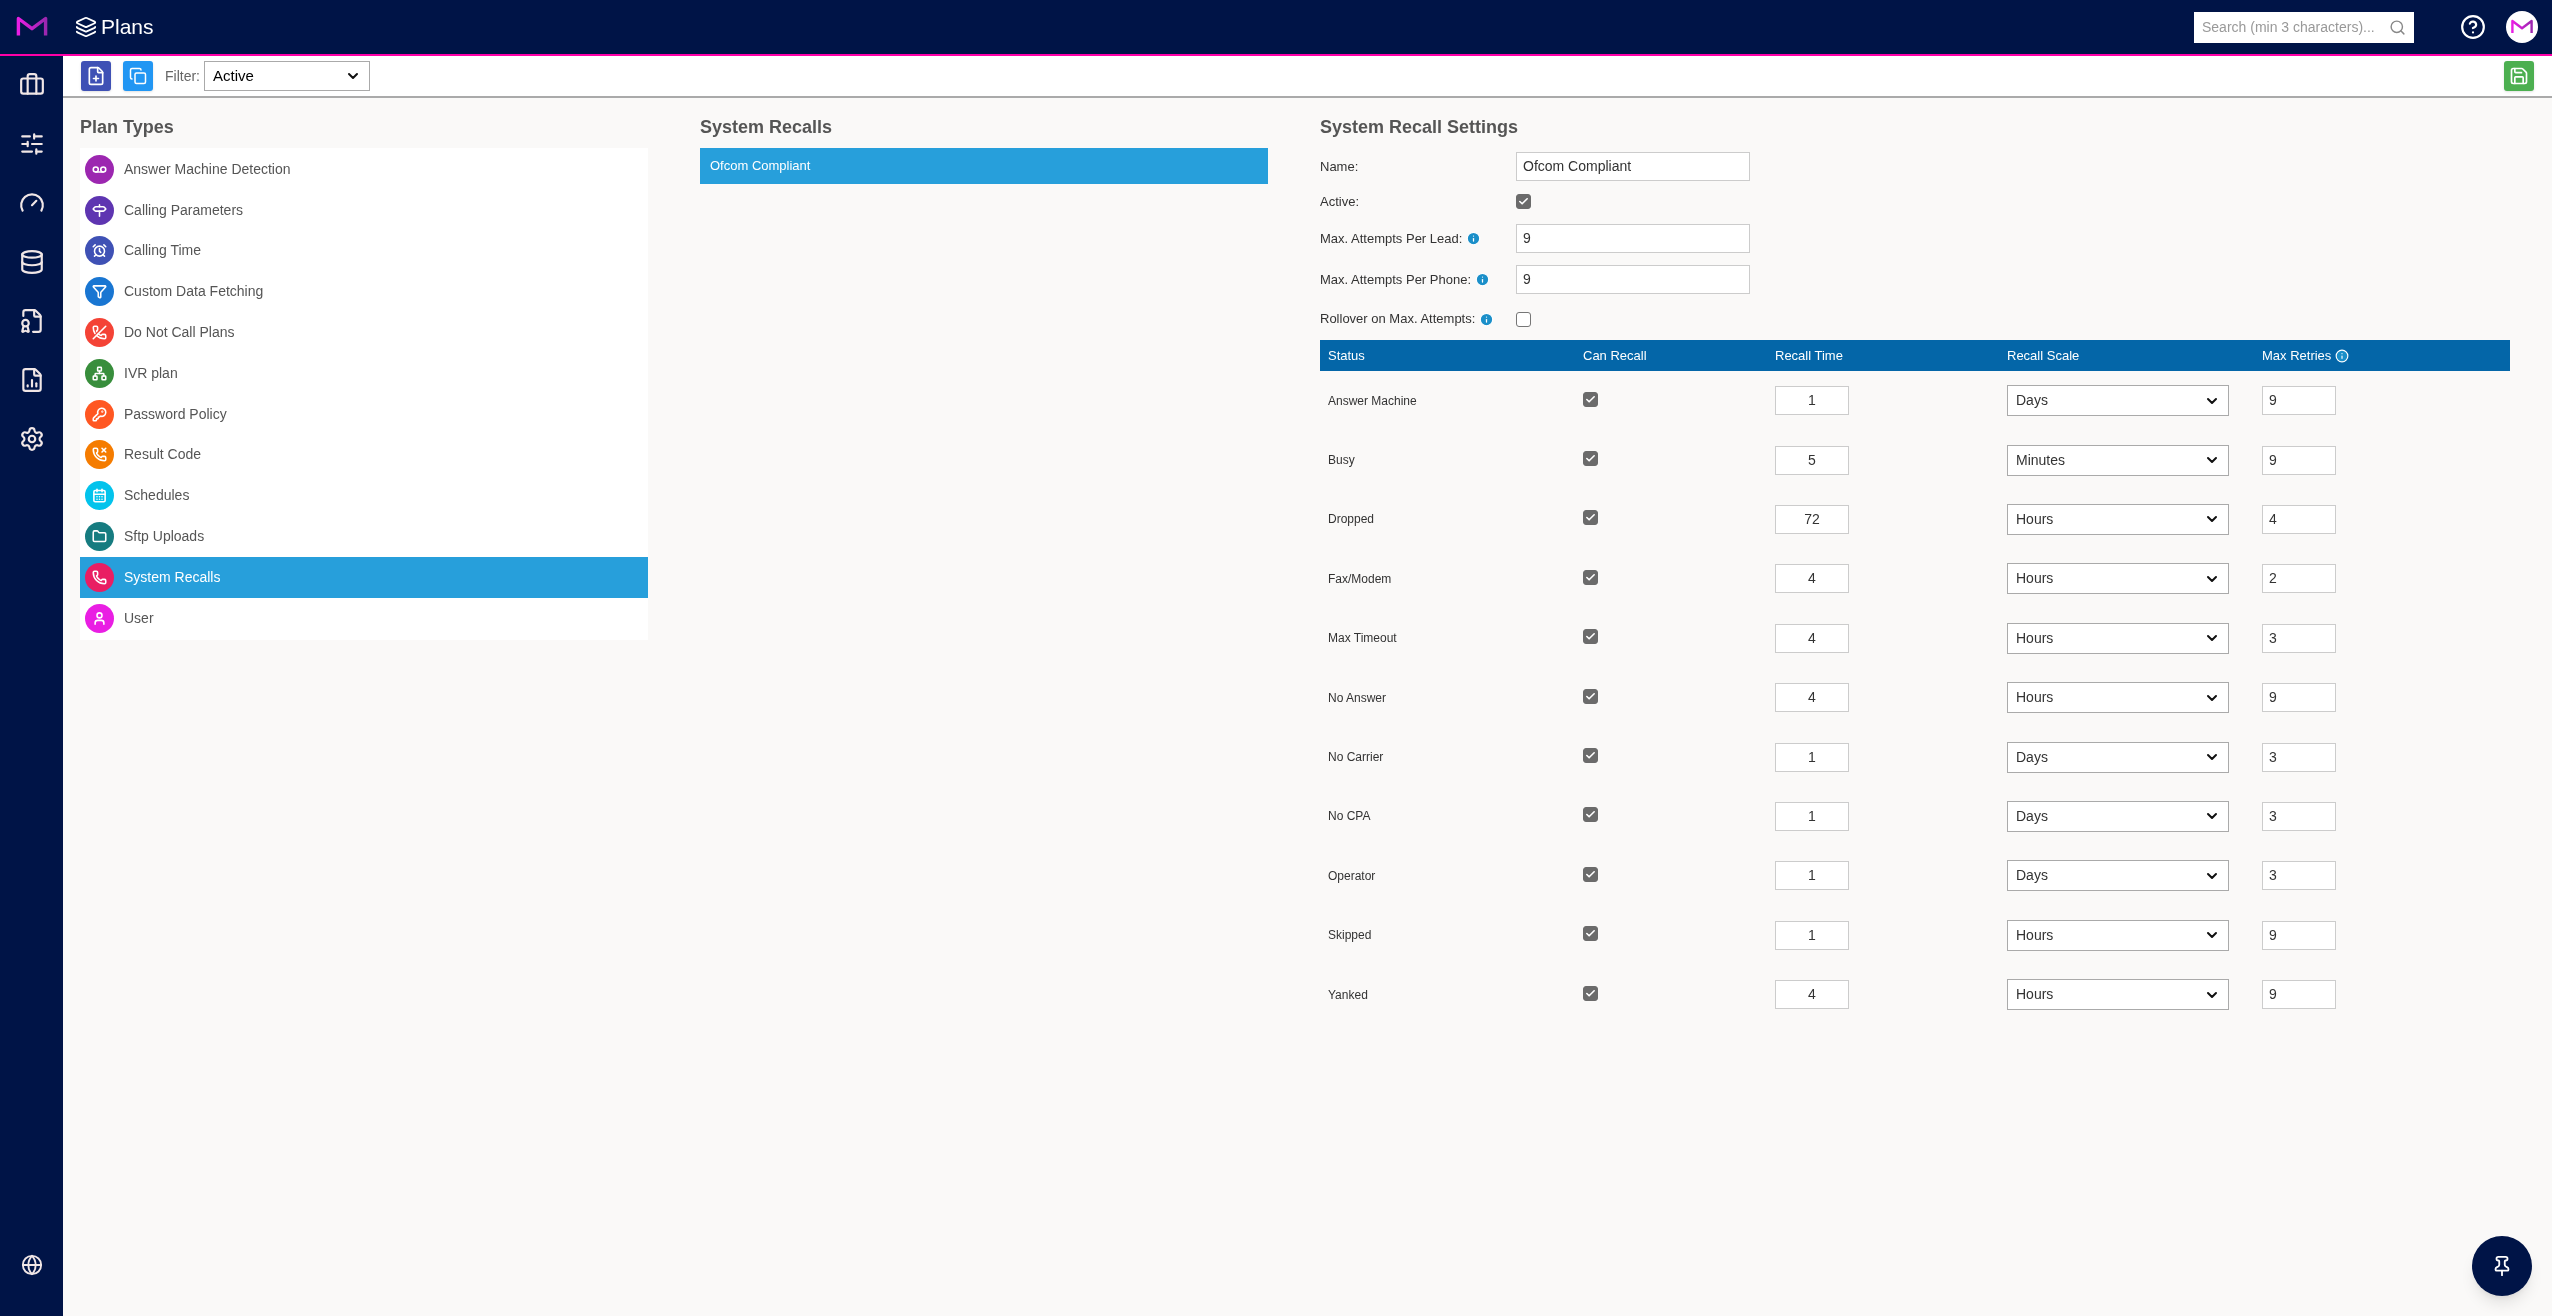 The height and width of the screenshot is (1316, 2552). Describe the element at coordinates (127, 27) in the screenshot. I see `page-title: Plans` at that location.